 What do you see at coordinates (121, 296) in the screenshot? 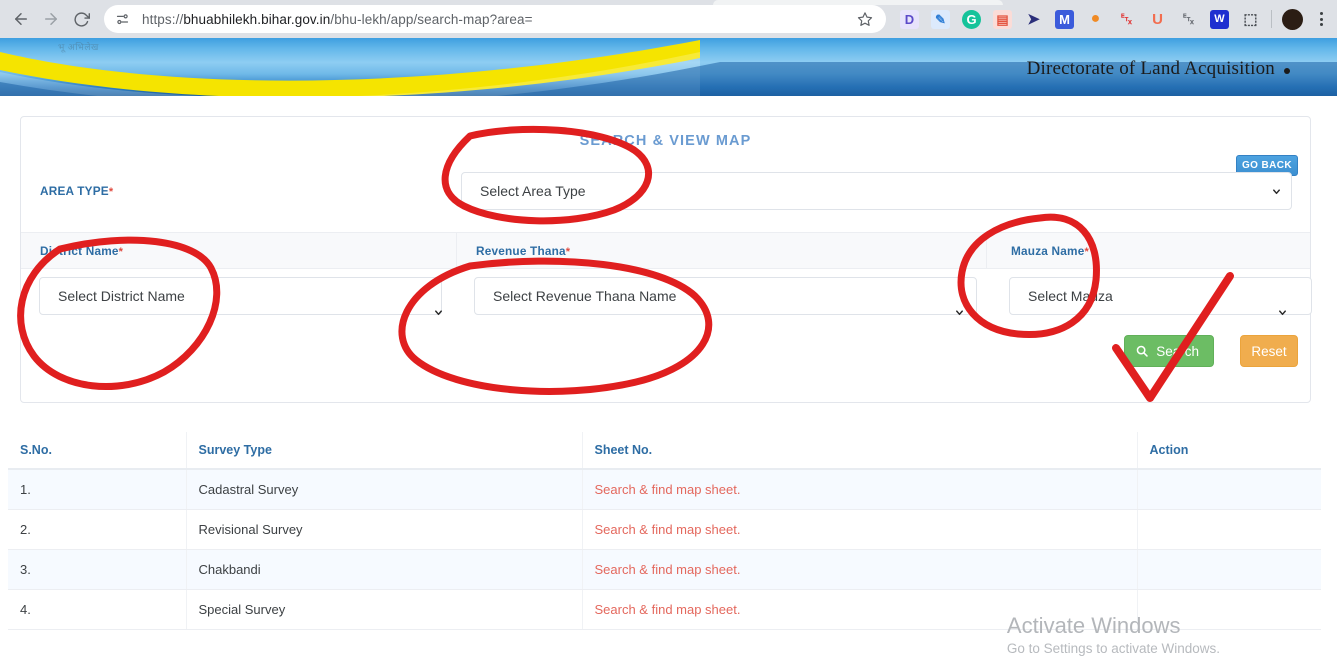
I see `district-name-value: Select District Name` at bounding box center [121, 296].